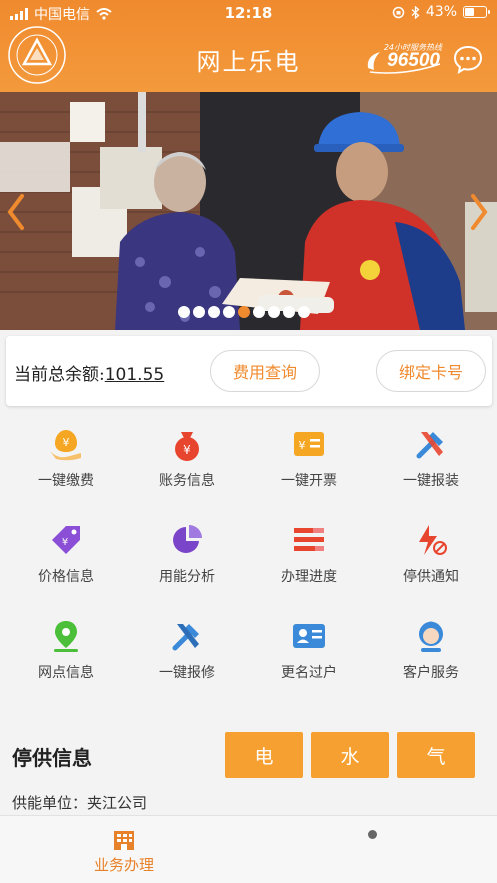 Image resolution: width=497 pixels, height=883 pixels. Describe the element at coordinates (431, 481) in the screenshot. I see `service-label: 一键报装` at that location.